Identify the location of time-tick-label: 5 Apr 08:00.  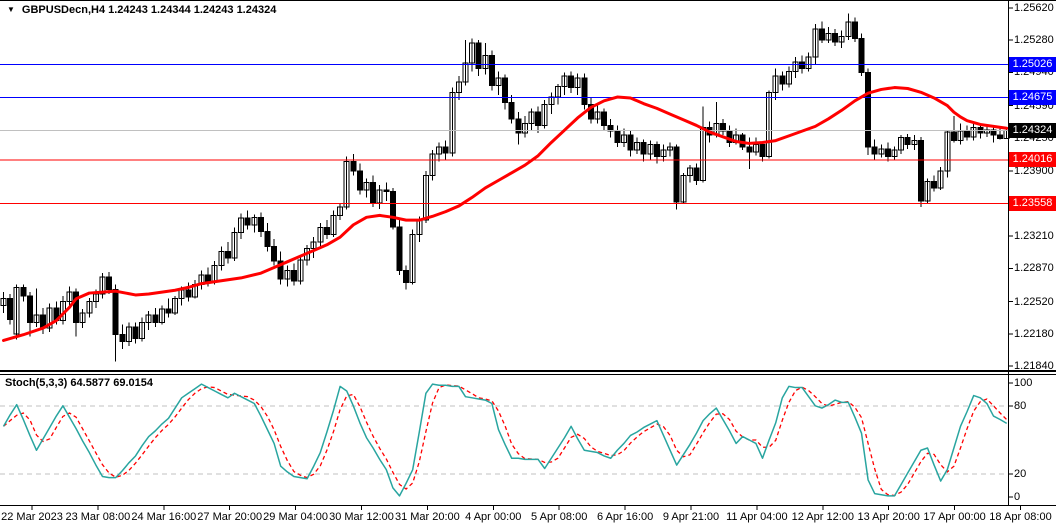
(559, 517).